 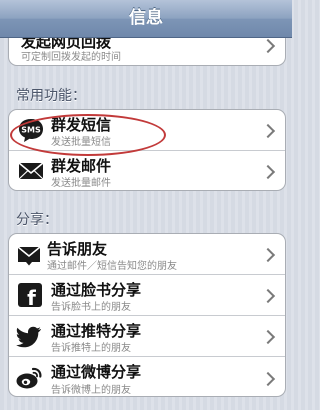 What do you see at coordinates (77, 249) in the screenshot?
I see `row-title: 告诉朋友` at bounding box center [77, 249].